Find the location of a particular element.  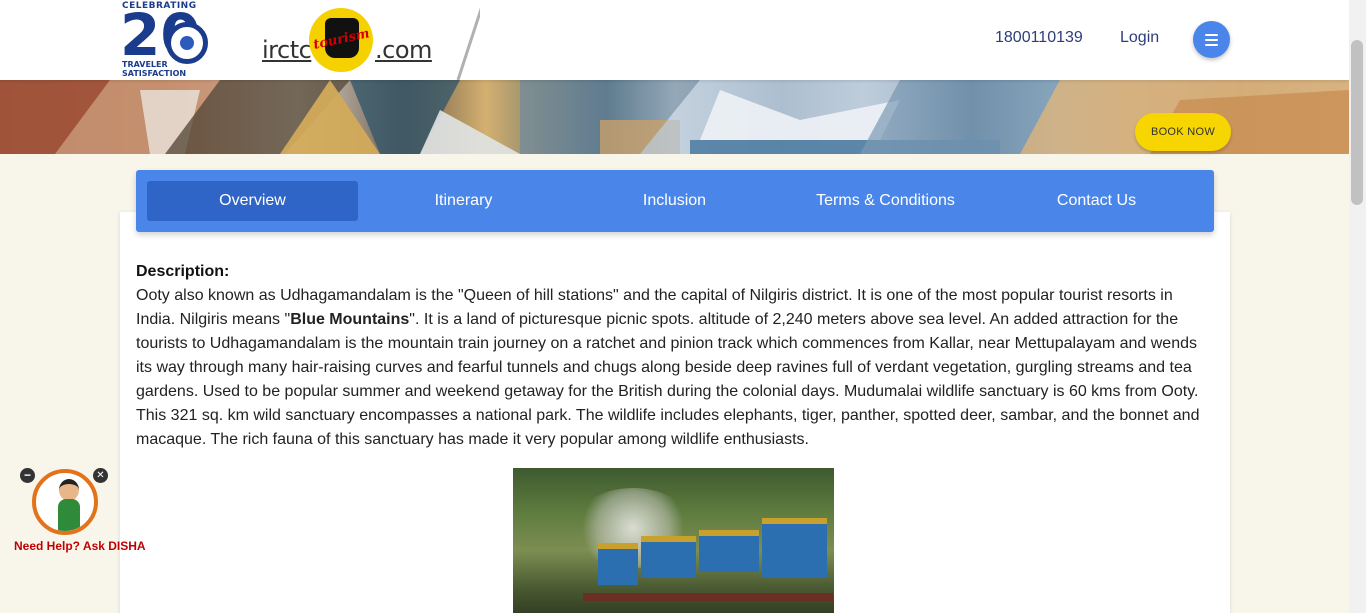

scrollbar-thumb is located at coordinates (1357, 122).